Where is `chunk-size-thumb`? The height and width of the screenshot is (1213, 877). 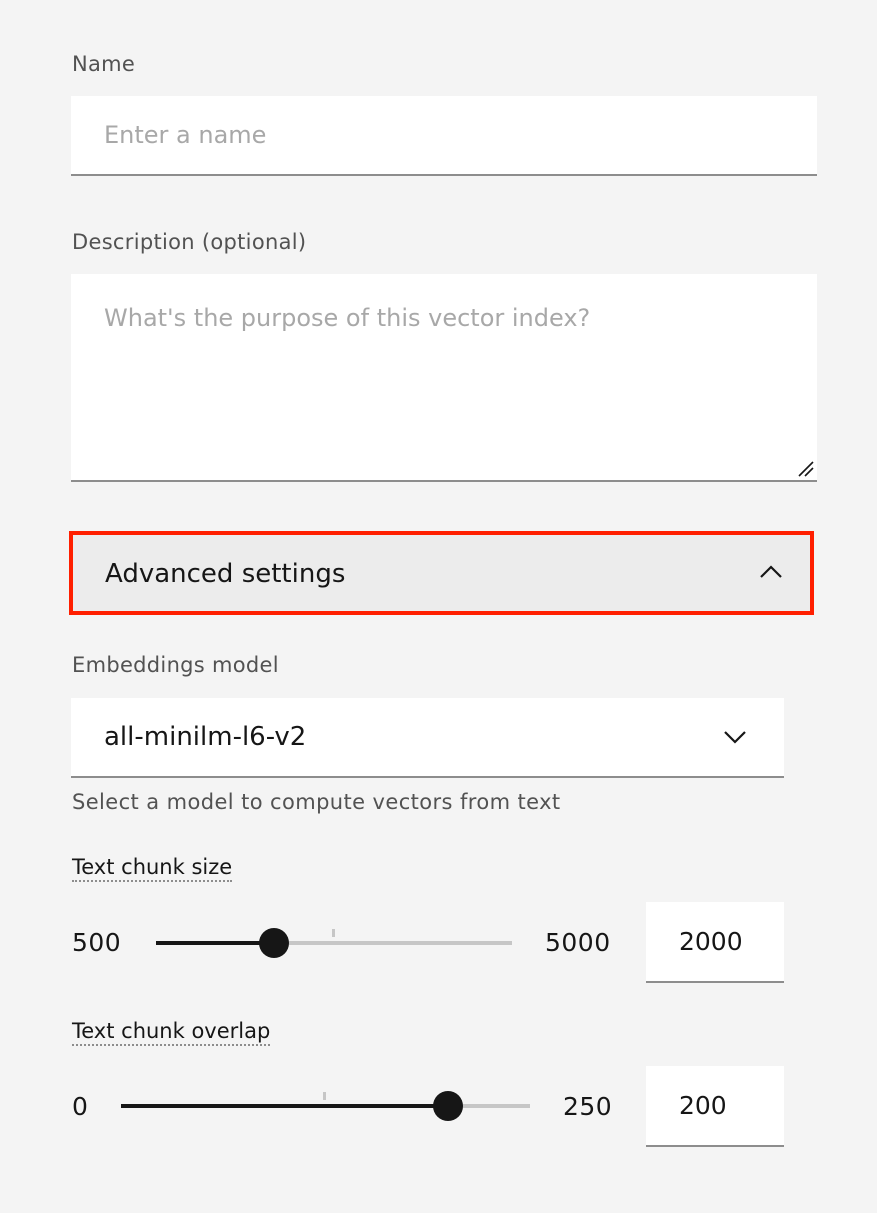 chunk-size-thumb is located at coordinates (274, 943).